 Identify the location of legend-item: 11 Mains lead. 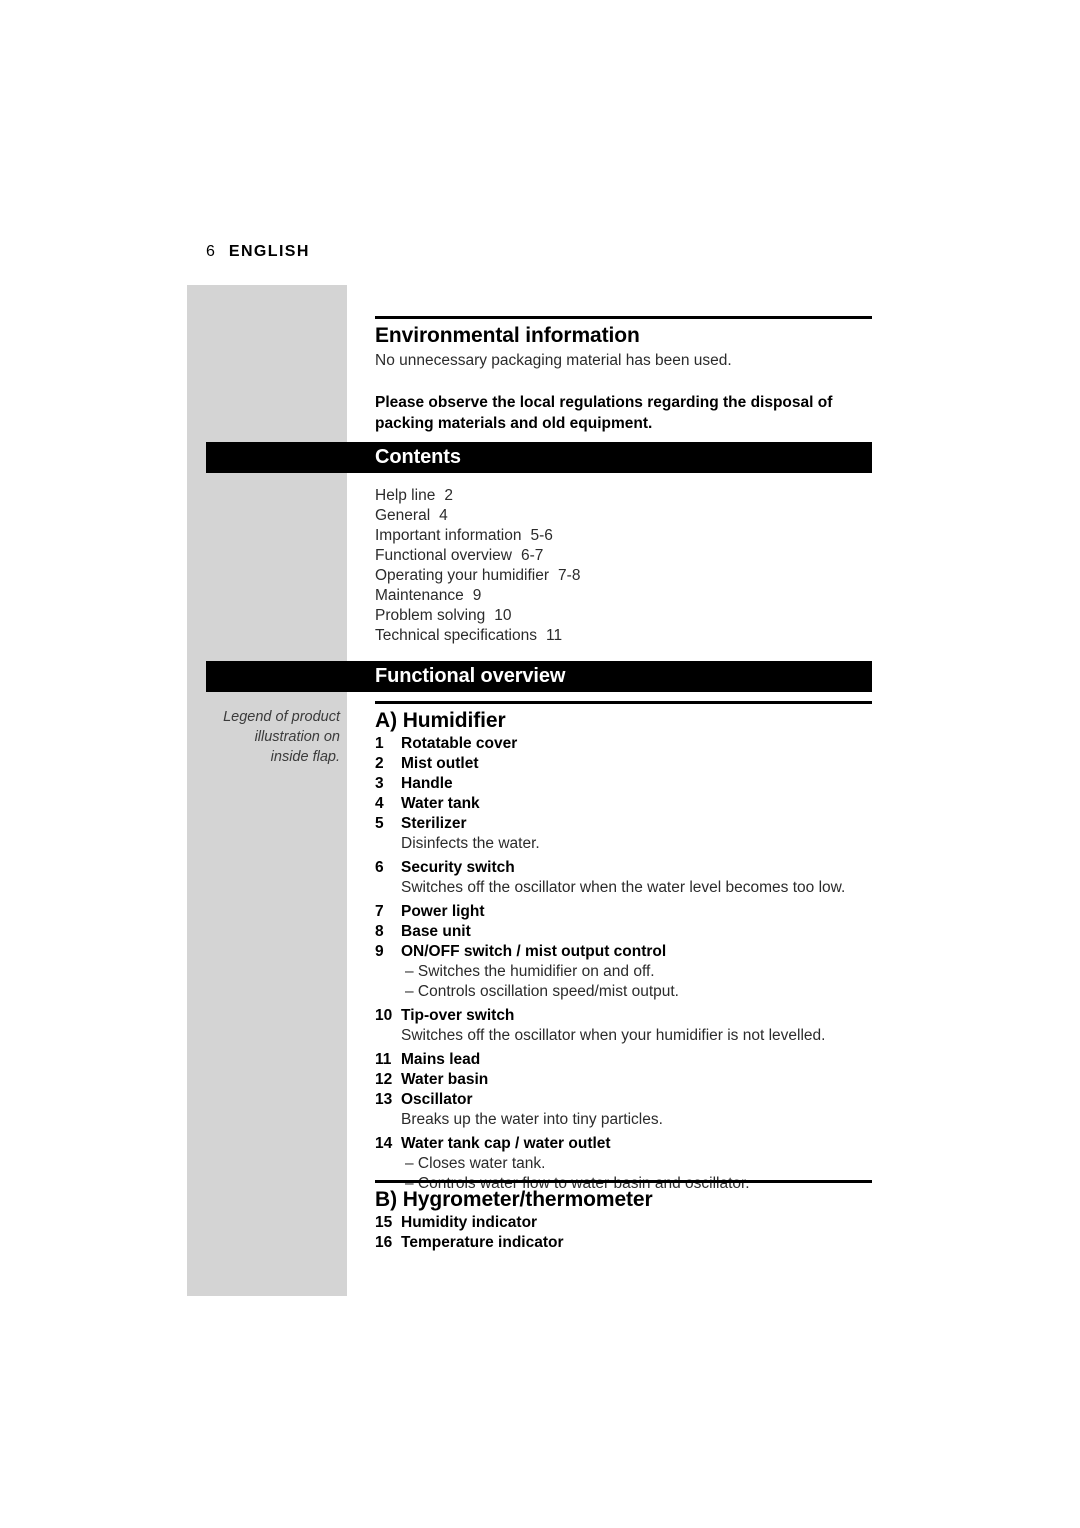
(623, 1060).